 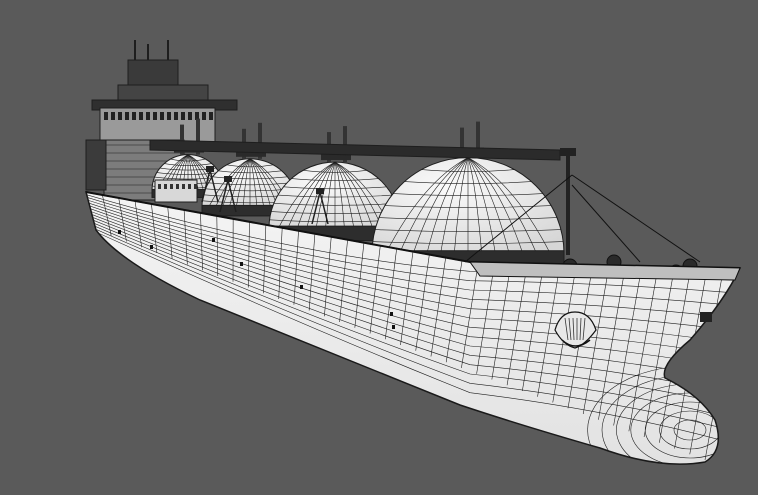 I want to click on deck-house, so click(x=176, y=191).